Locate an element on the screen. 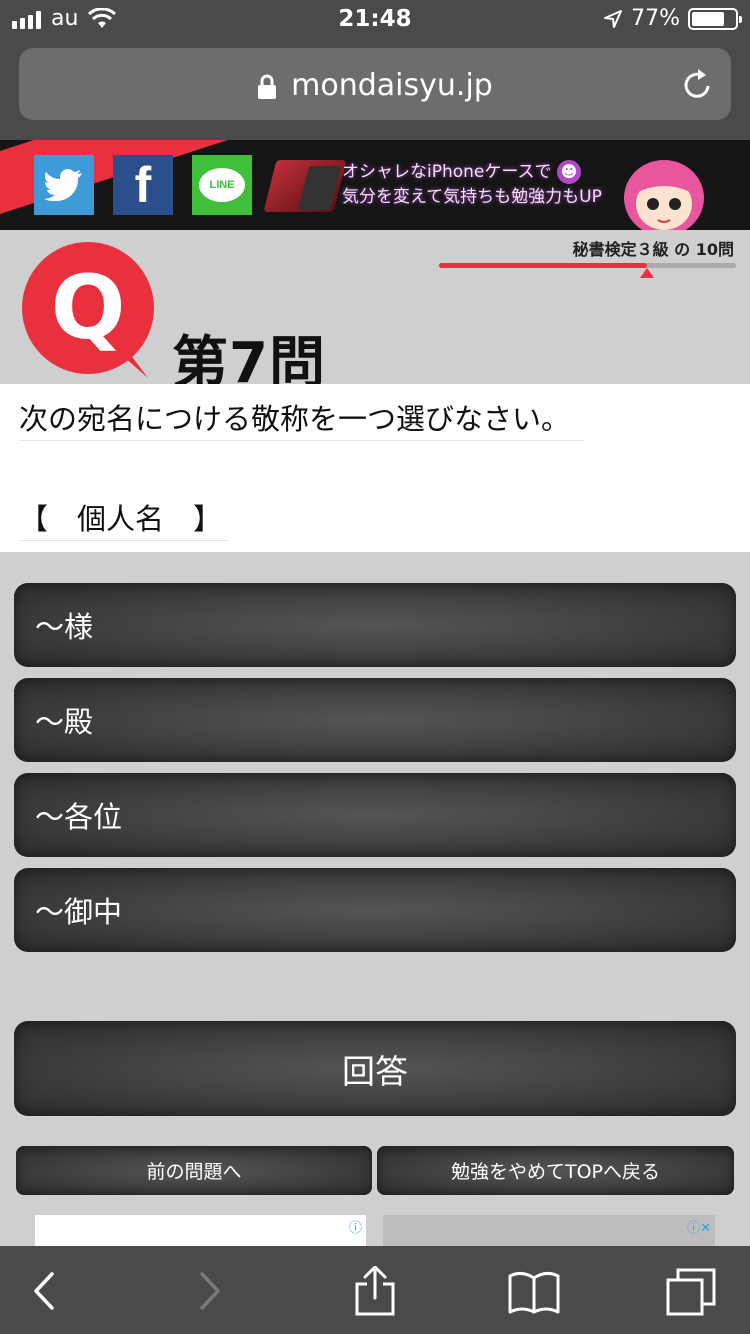  progress-marker is located at coordinates (647, 273).